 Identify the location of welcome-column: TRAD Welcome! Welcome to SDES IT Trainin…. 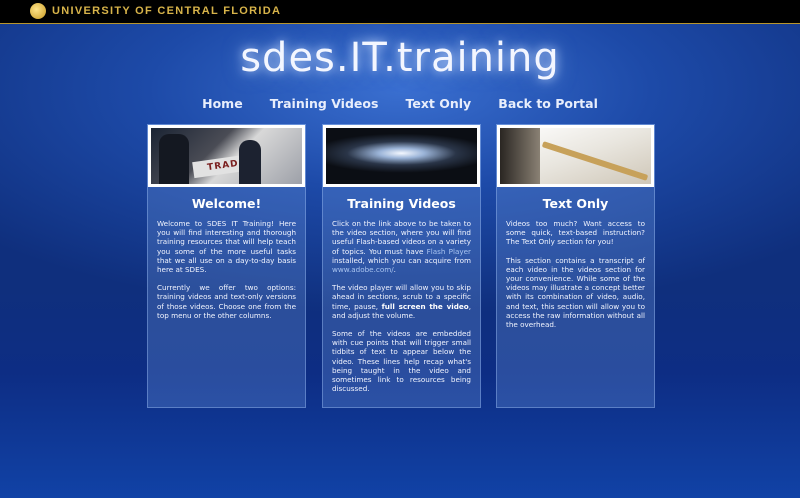
(226, 266).